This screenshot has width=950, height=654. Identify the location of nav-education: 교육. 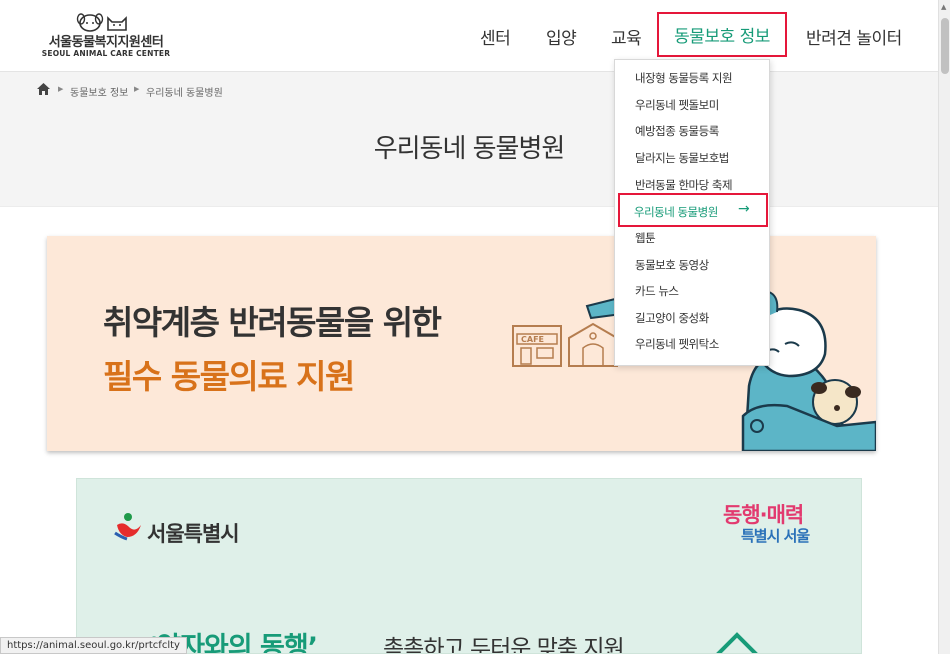
(626, 36).